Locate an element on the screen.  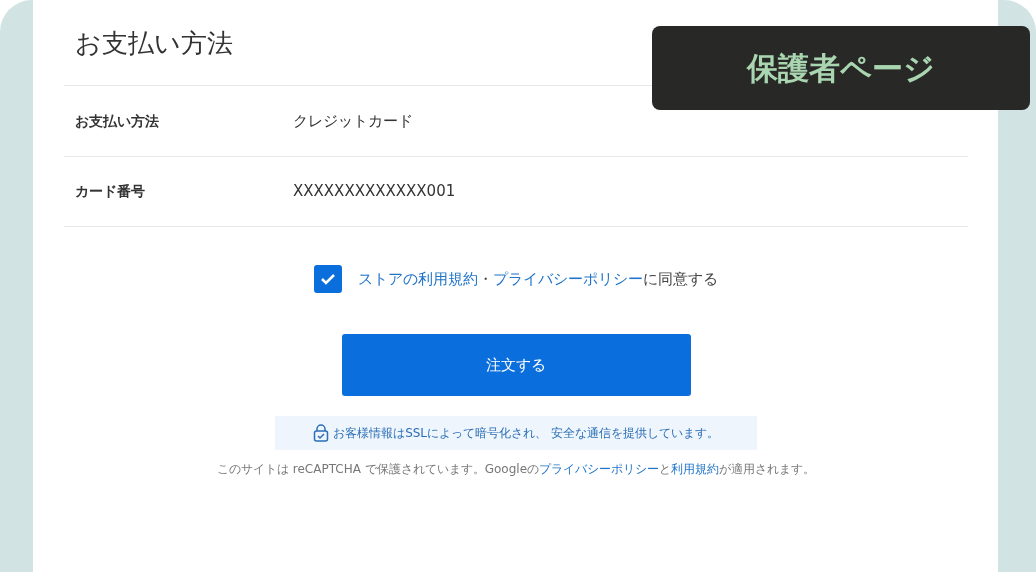
field-value: クレジットカード is located at coordinates (353, 121).